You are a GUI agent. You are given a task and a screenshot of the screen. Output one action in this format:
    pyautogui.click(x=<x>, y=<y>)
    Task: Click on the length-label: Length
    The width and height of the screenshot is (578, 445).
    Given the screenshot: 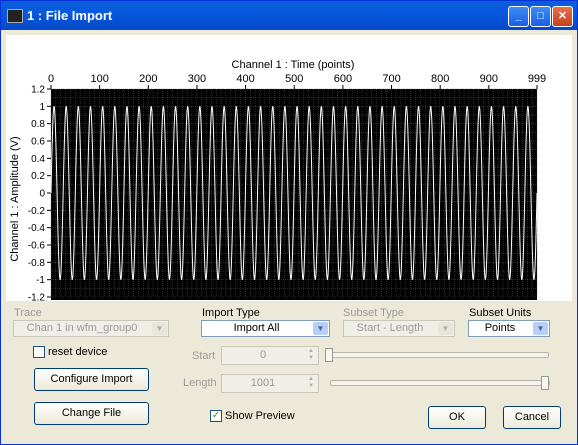 What is the action you would take?
    pyautogui.click(x=200, y=383)
    